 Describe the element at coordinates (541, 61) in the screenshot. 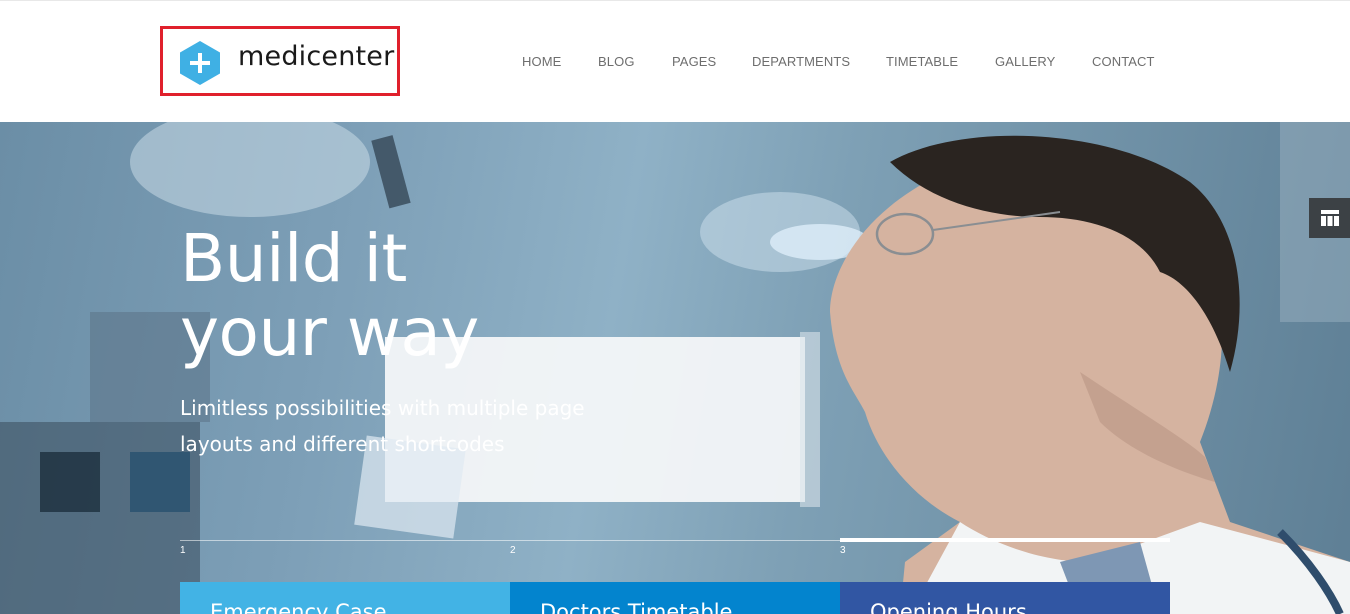

I see `nav-home: HOME` at that location.